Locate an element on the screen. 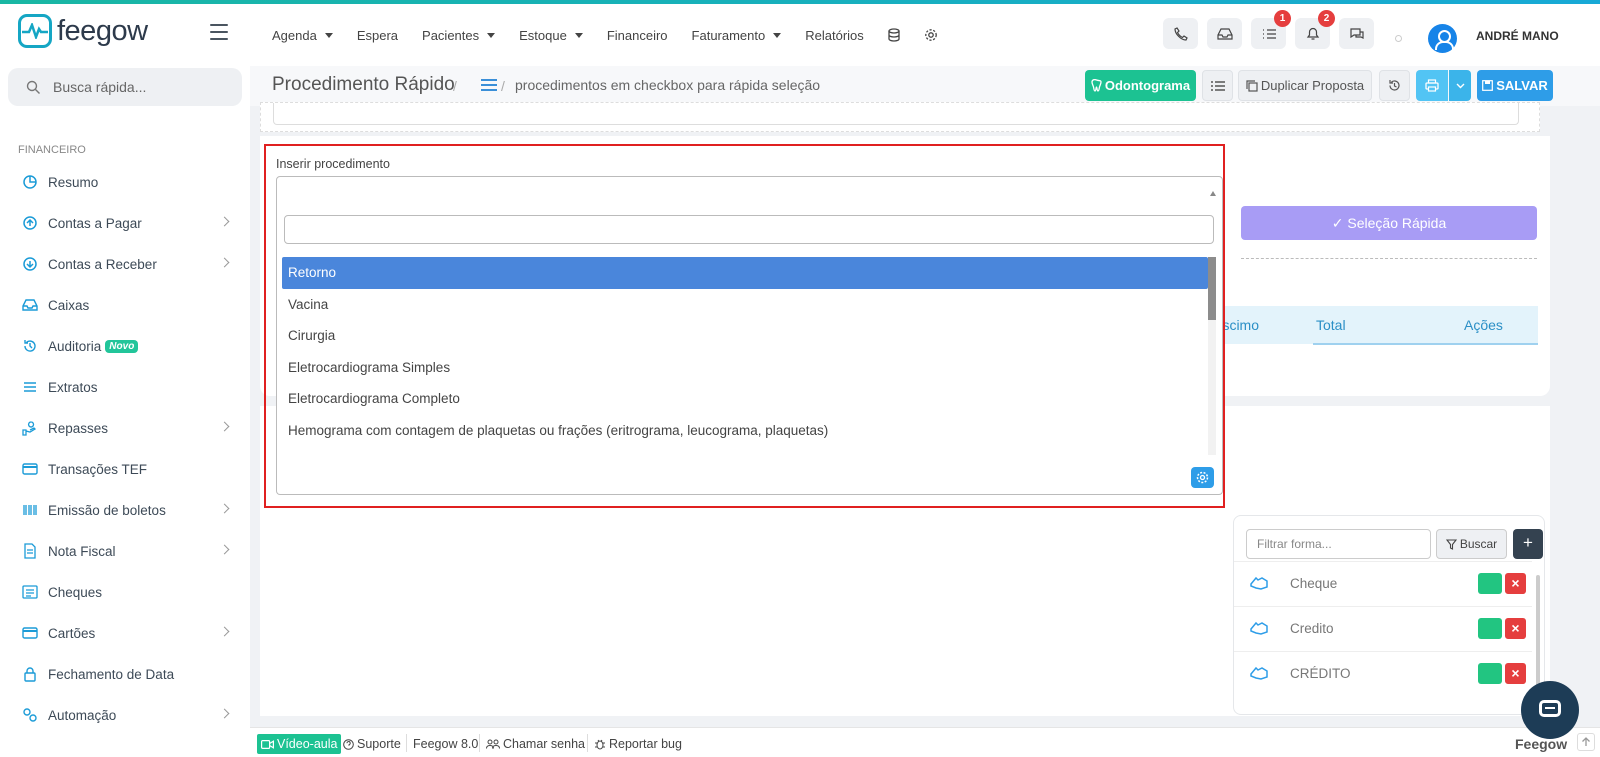  column-total: Total is located at coordinates (1331, 325).